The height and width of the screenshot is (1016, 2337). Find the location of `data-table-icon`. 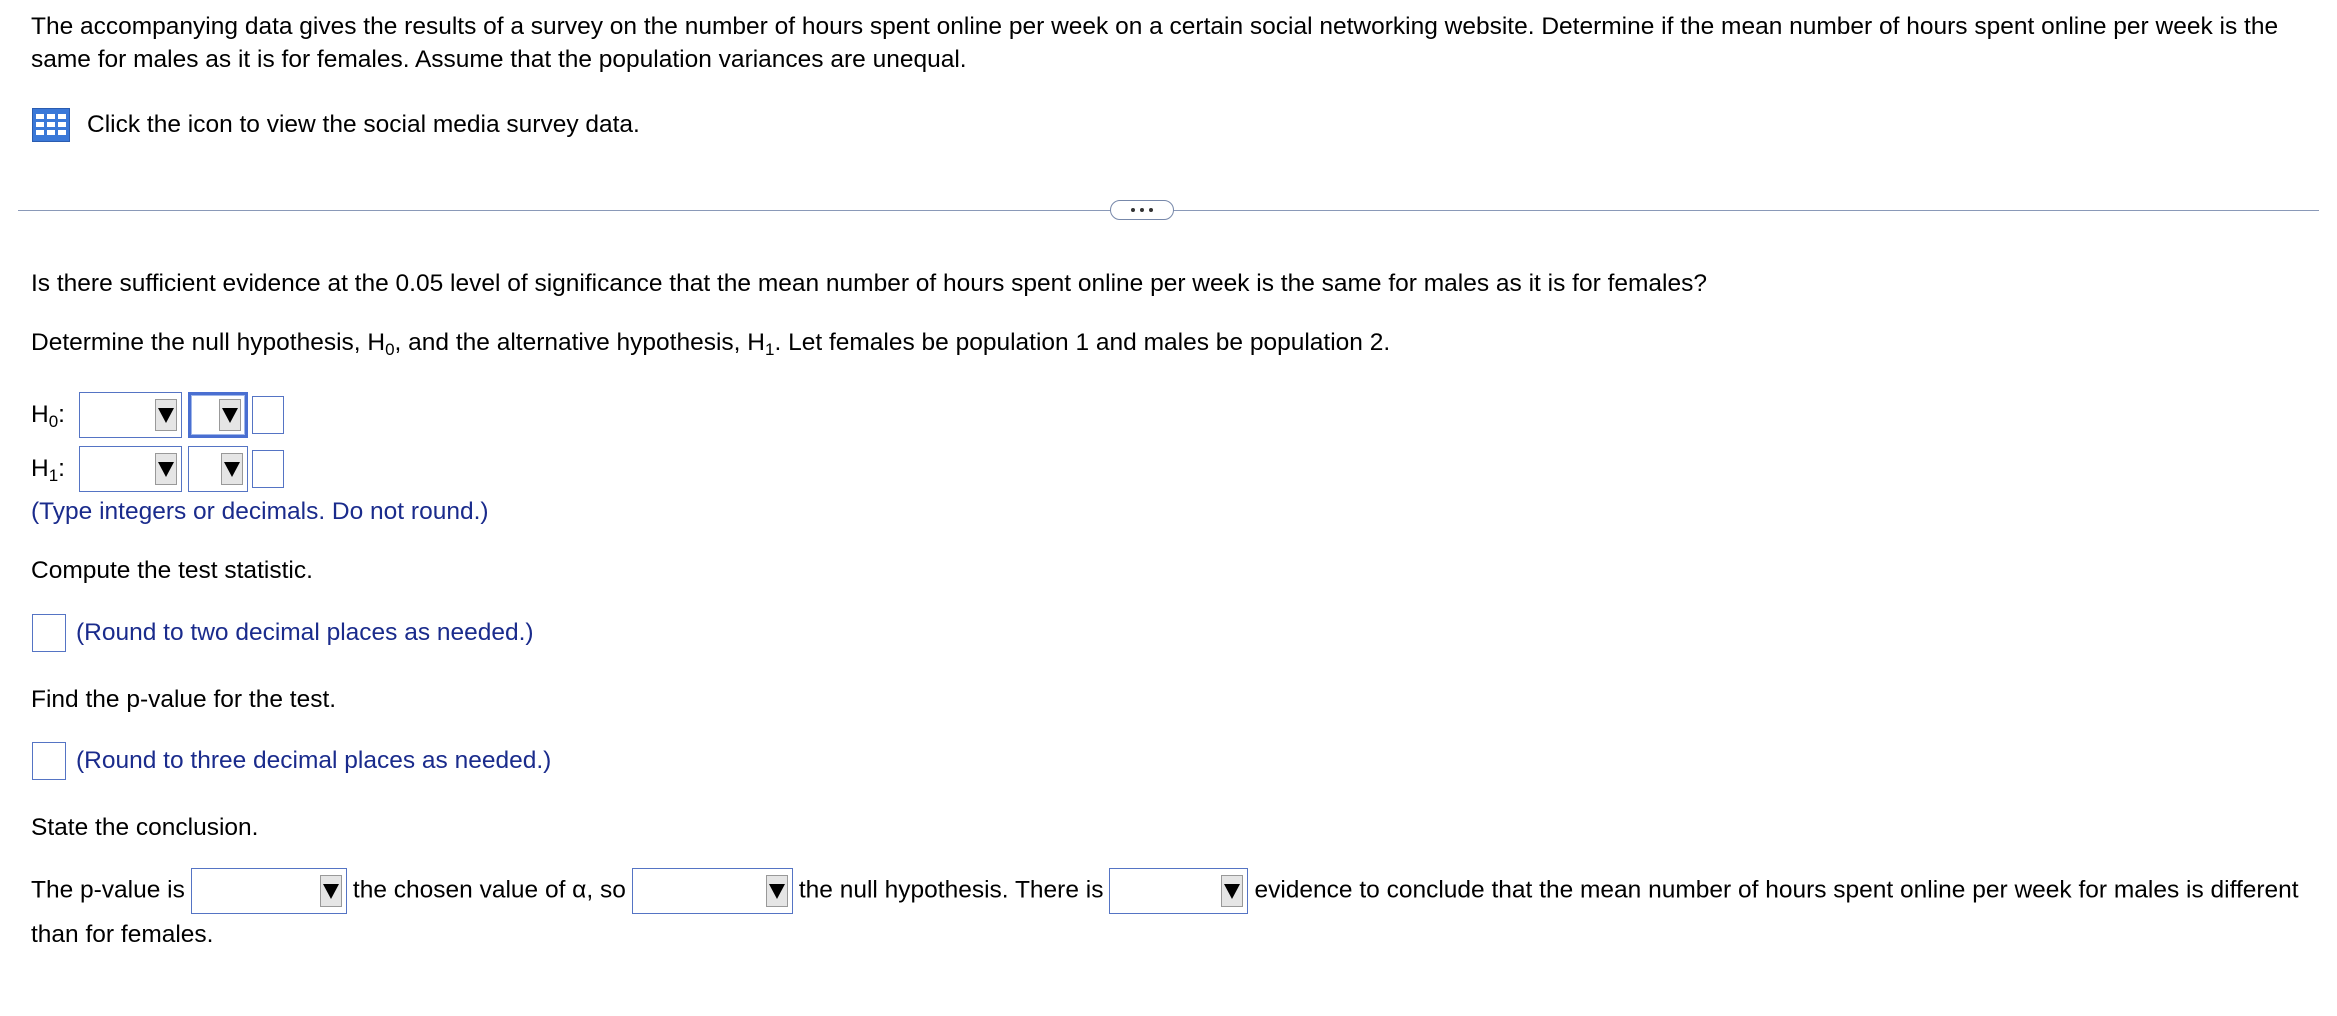

data-table-icon is located at coordinates (51, 125).